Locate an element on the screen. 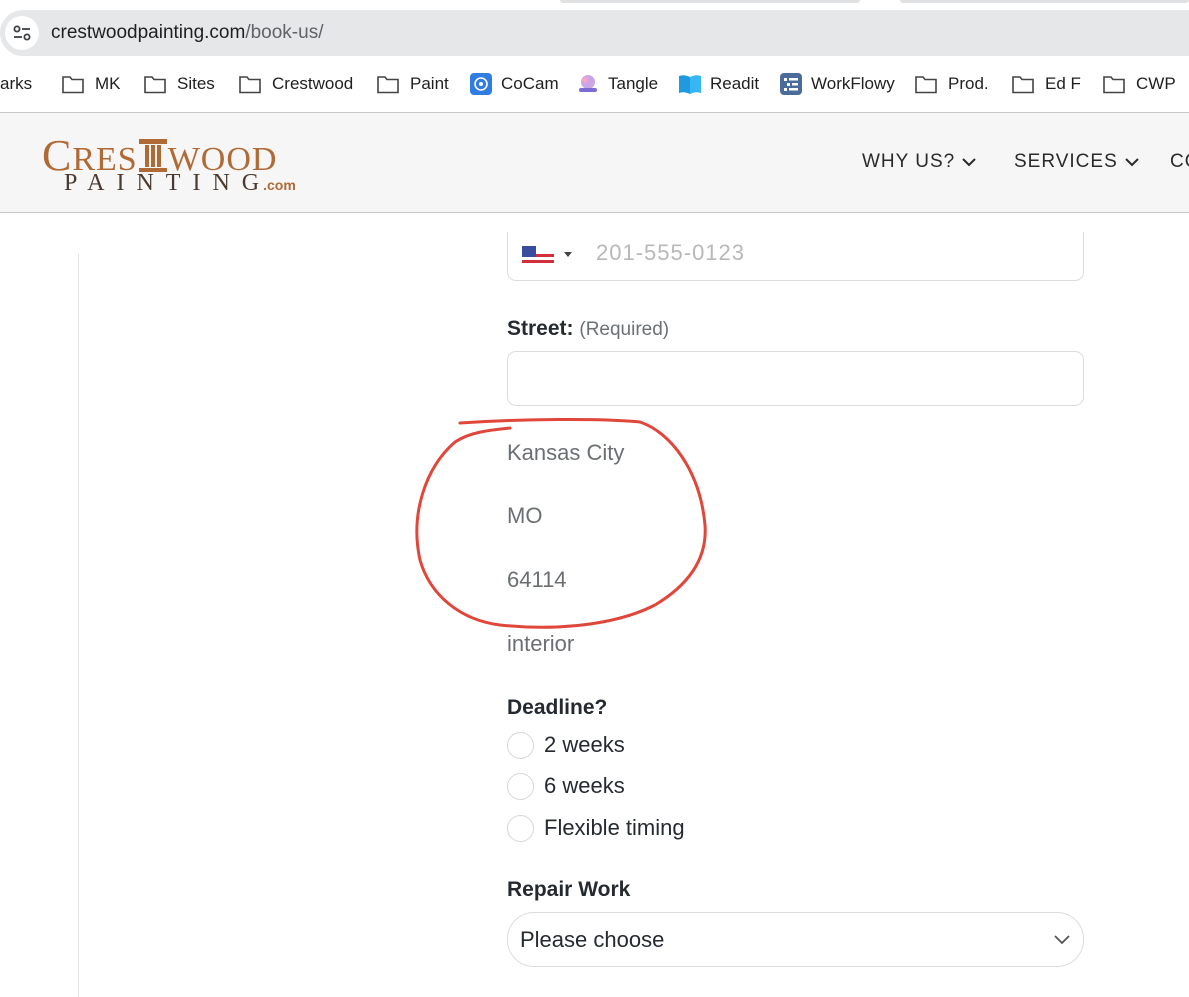 The image size is (1189, 997). nav-label: SERVICES is located at coordinates (1066, 161).